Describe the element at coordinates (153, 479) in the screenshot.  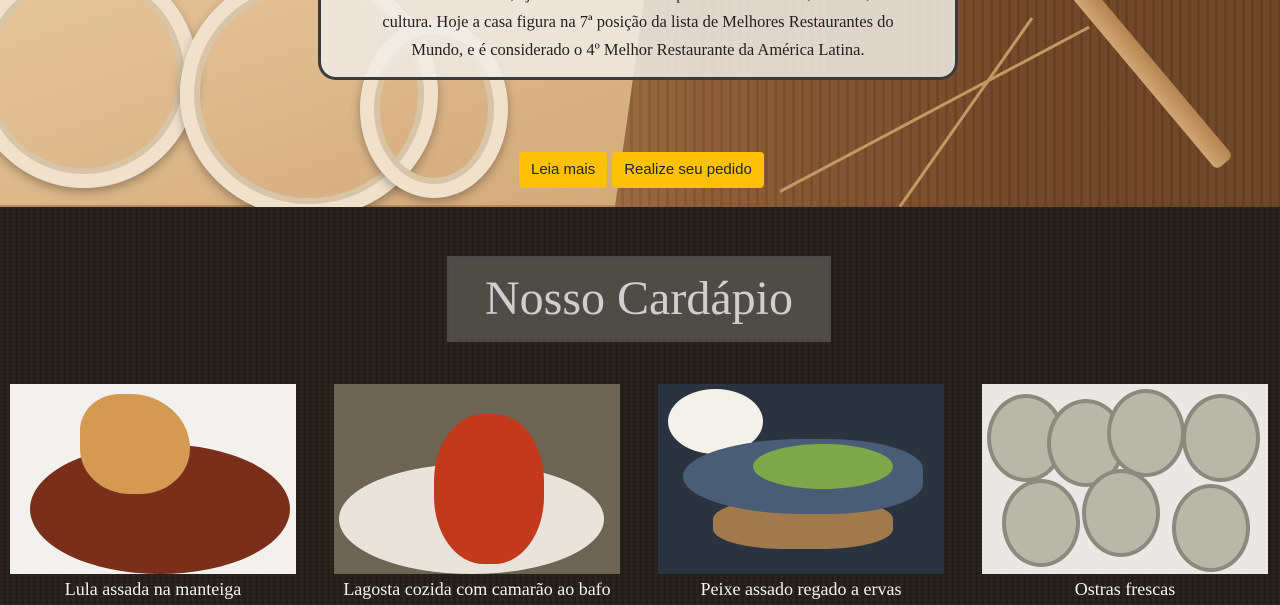
I see `squid-dish-image` at that location.